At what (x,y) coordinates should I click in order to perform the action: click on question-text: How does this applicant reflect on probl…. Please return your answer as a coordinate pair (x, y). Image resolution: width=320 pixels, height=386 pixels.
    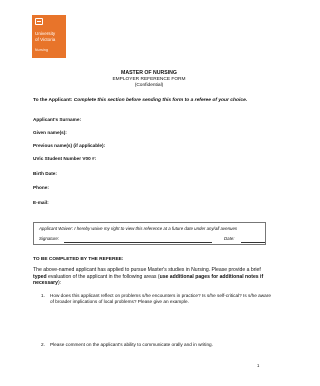
    Looking at the image, I should click on (160, 298).